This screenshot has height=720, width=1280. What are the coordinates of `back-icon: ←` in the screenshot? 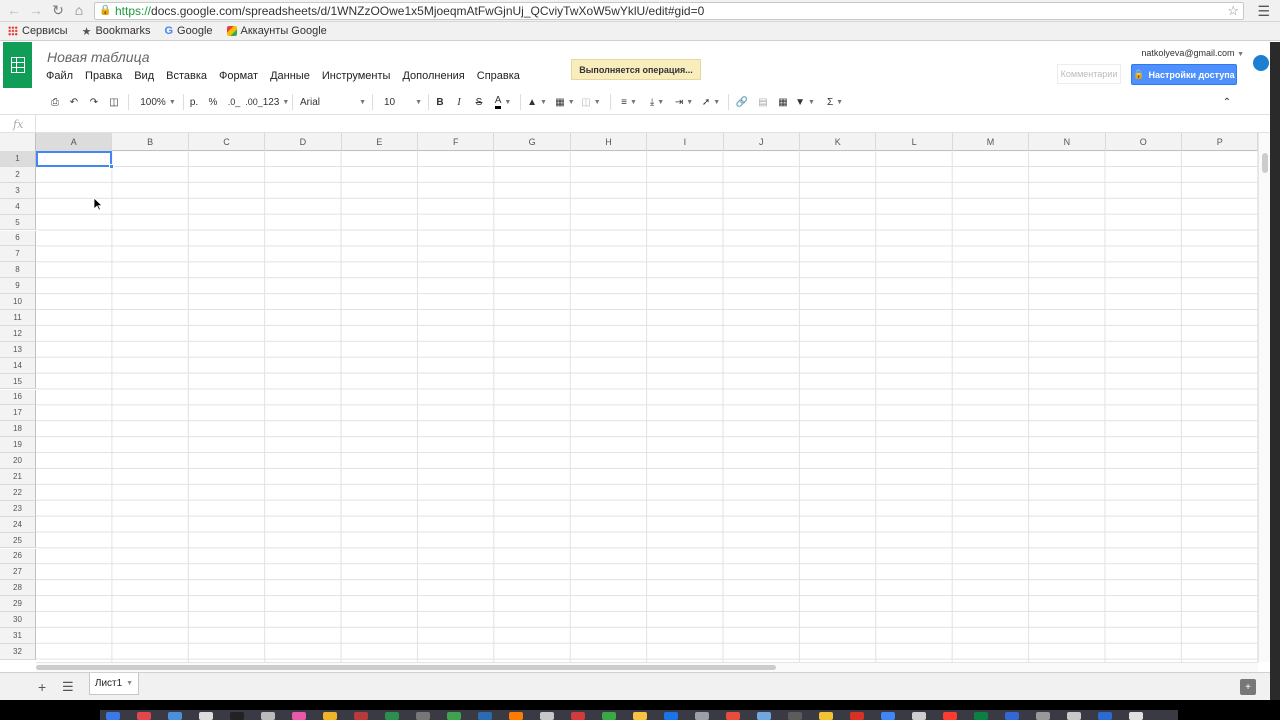 It's located at (14, 10).